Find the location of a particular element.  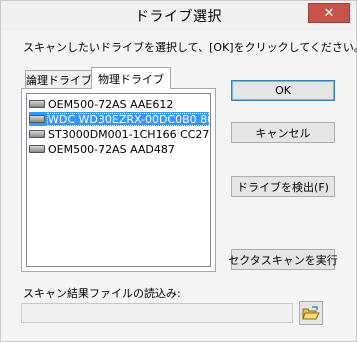

list-item: OEM500-72AS AAD487 is located at coordinates (119, 149).